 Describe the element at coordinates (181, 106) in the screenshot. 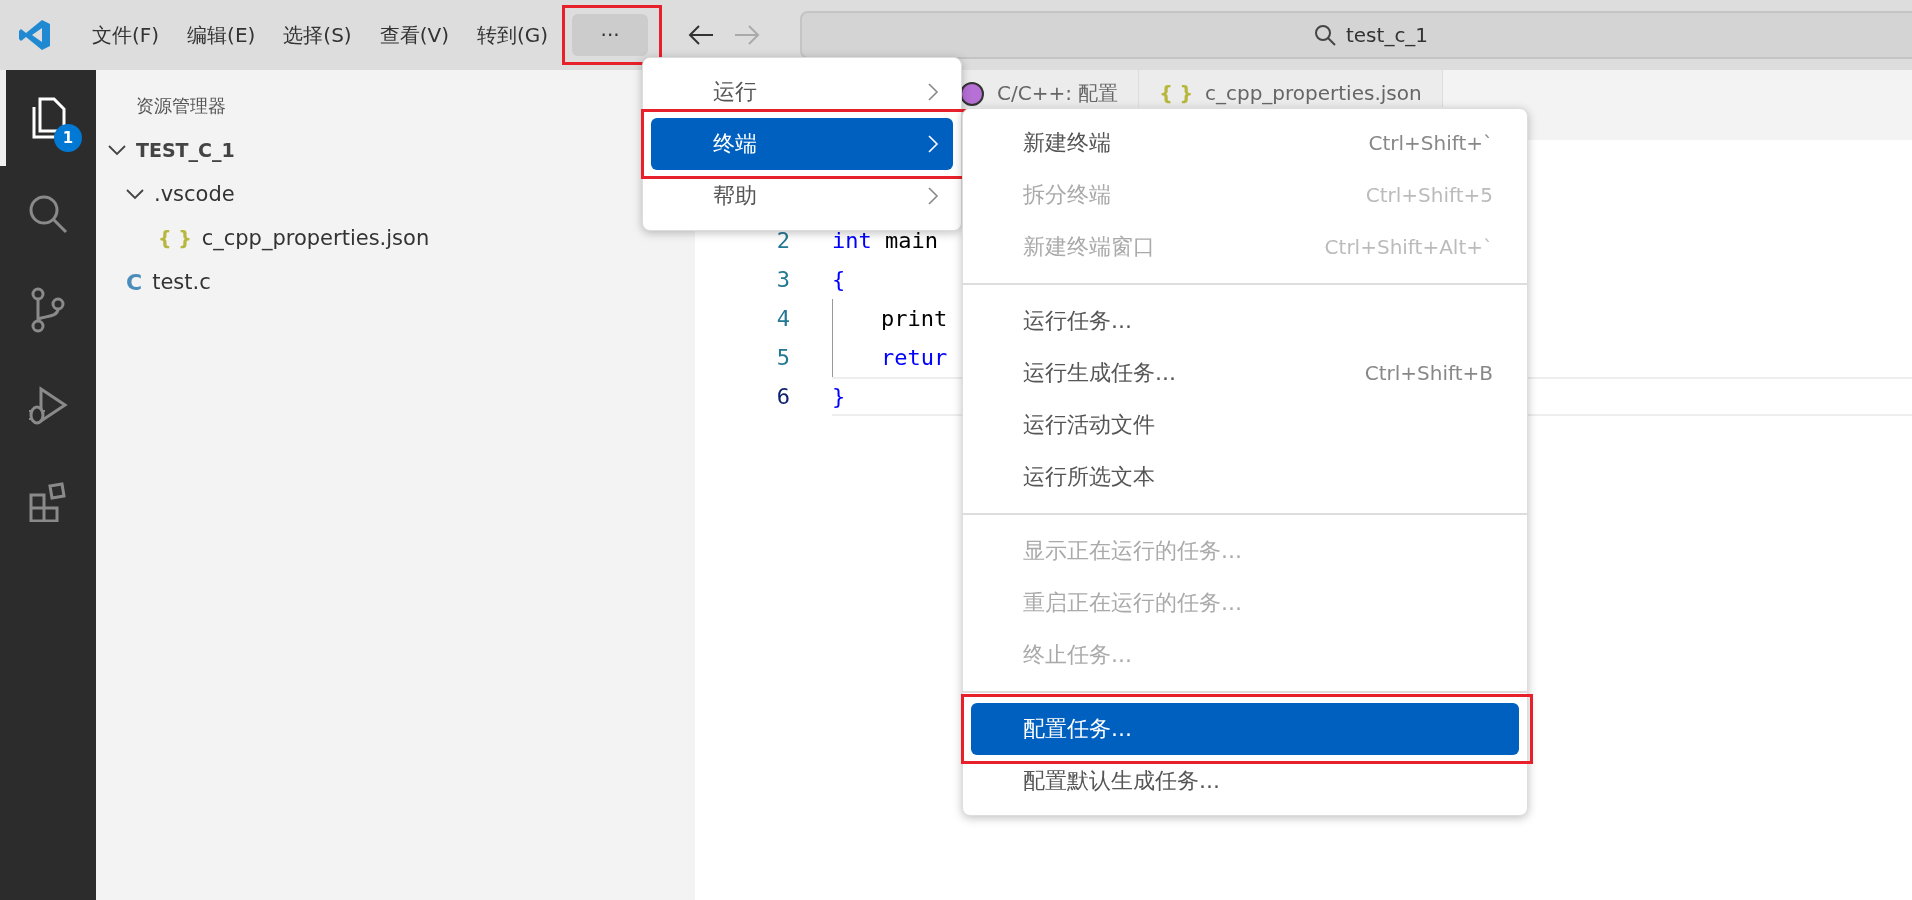

I see `sidebar-title: 资源管理器` at that location.